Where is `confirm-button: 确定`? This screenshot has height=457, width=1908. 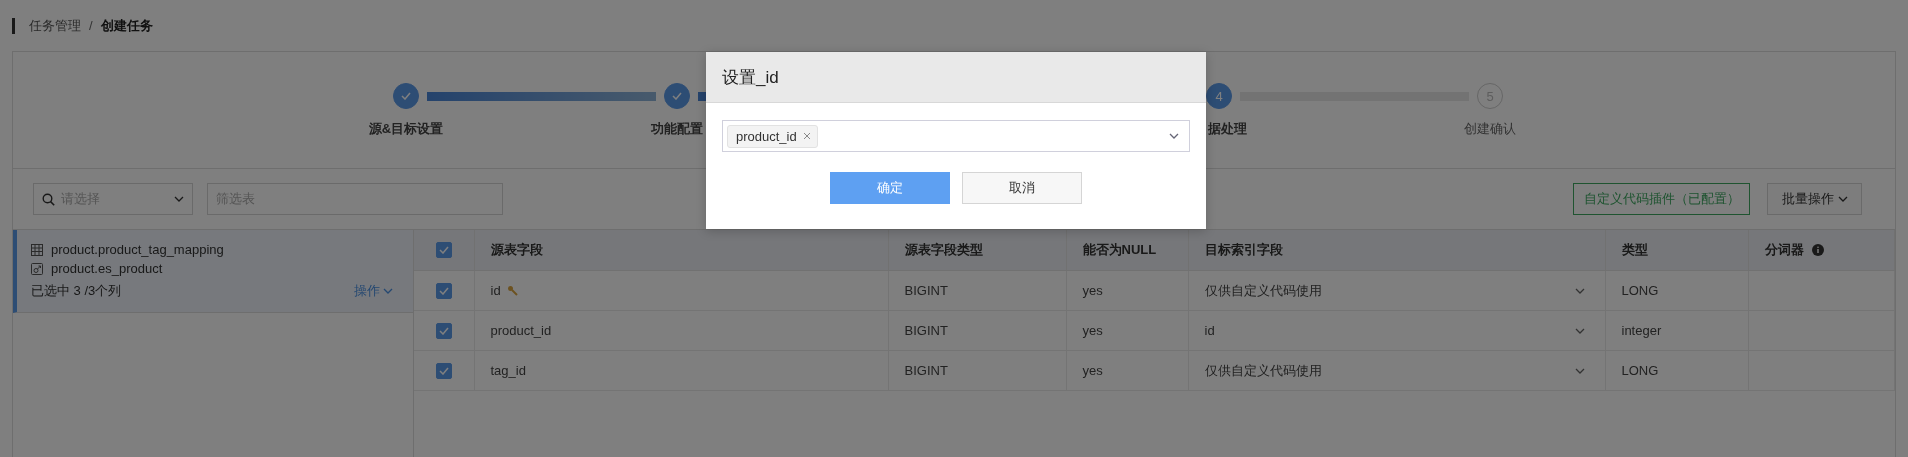
confirm-button: 确定 is located at coordinates (890, 188).